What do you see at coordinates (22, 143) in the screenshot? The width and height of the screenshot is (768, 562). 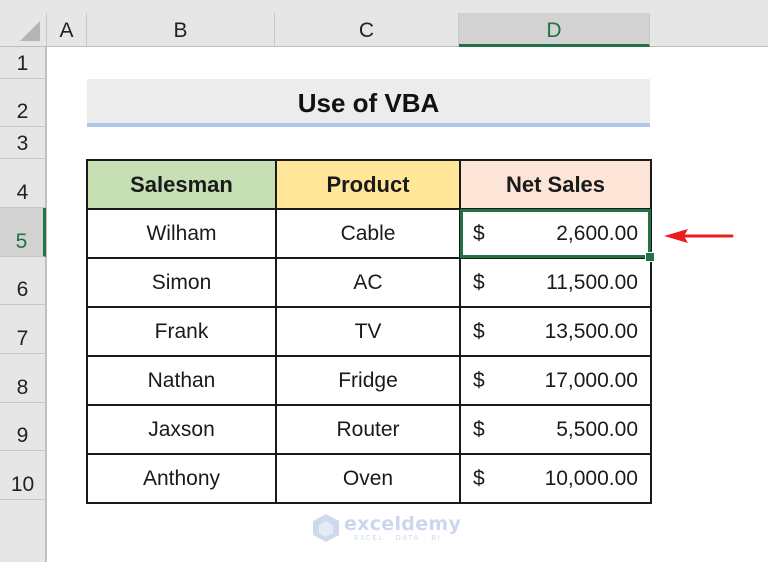 I see `row-header-3: 3` at bounding box center [22, 143].